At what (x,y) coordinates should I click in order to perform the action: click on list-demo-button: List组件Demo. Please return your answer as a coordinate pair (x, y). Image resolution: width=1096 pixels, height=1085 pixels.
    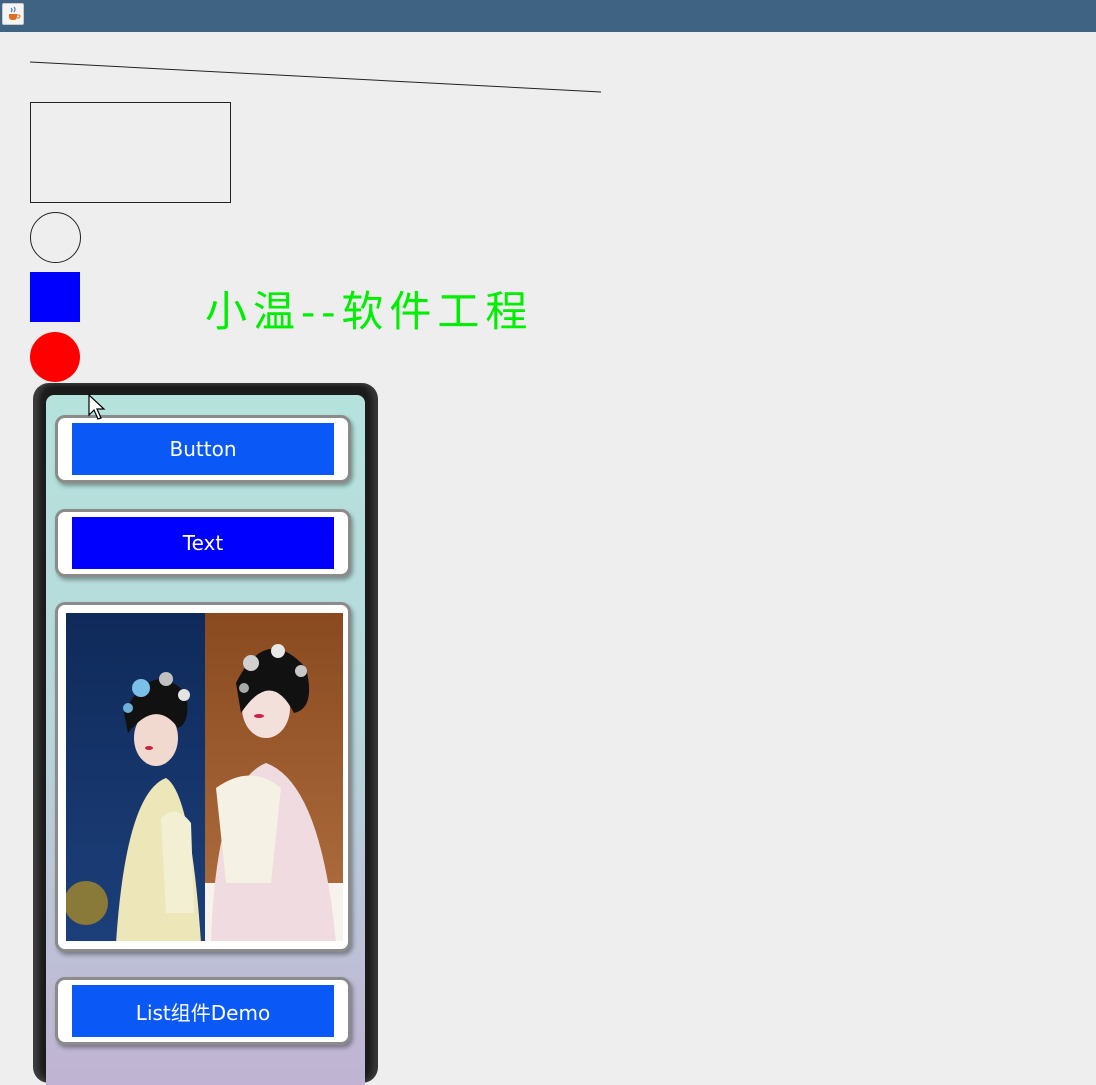
    Looking at the image, I should click on (203, 1011).